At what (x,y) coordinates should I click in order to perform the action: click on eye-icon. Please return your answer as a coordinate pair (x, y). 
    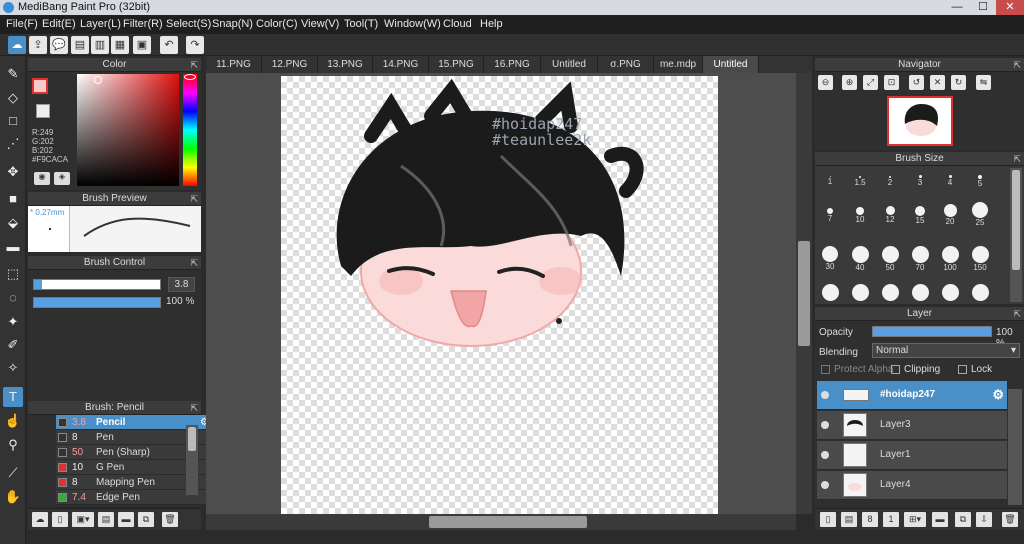
    Looking at the image, I should click on (825, 455).